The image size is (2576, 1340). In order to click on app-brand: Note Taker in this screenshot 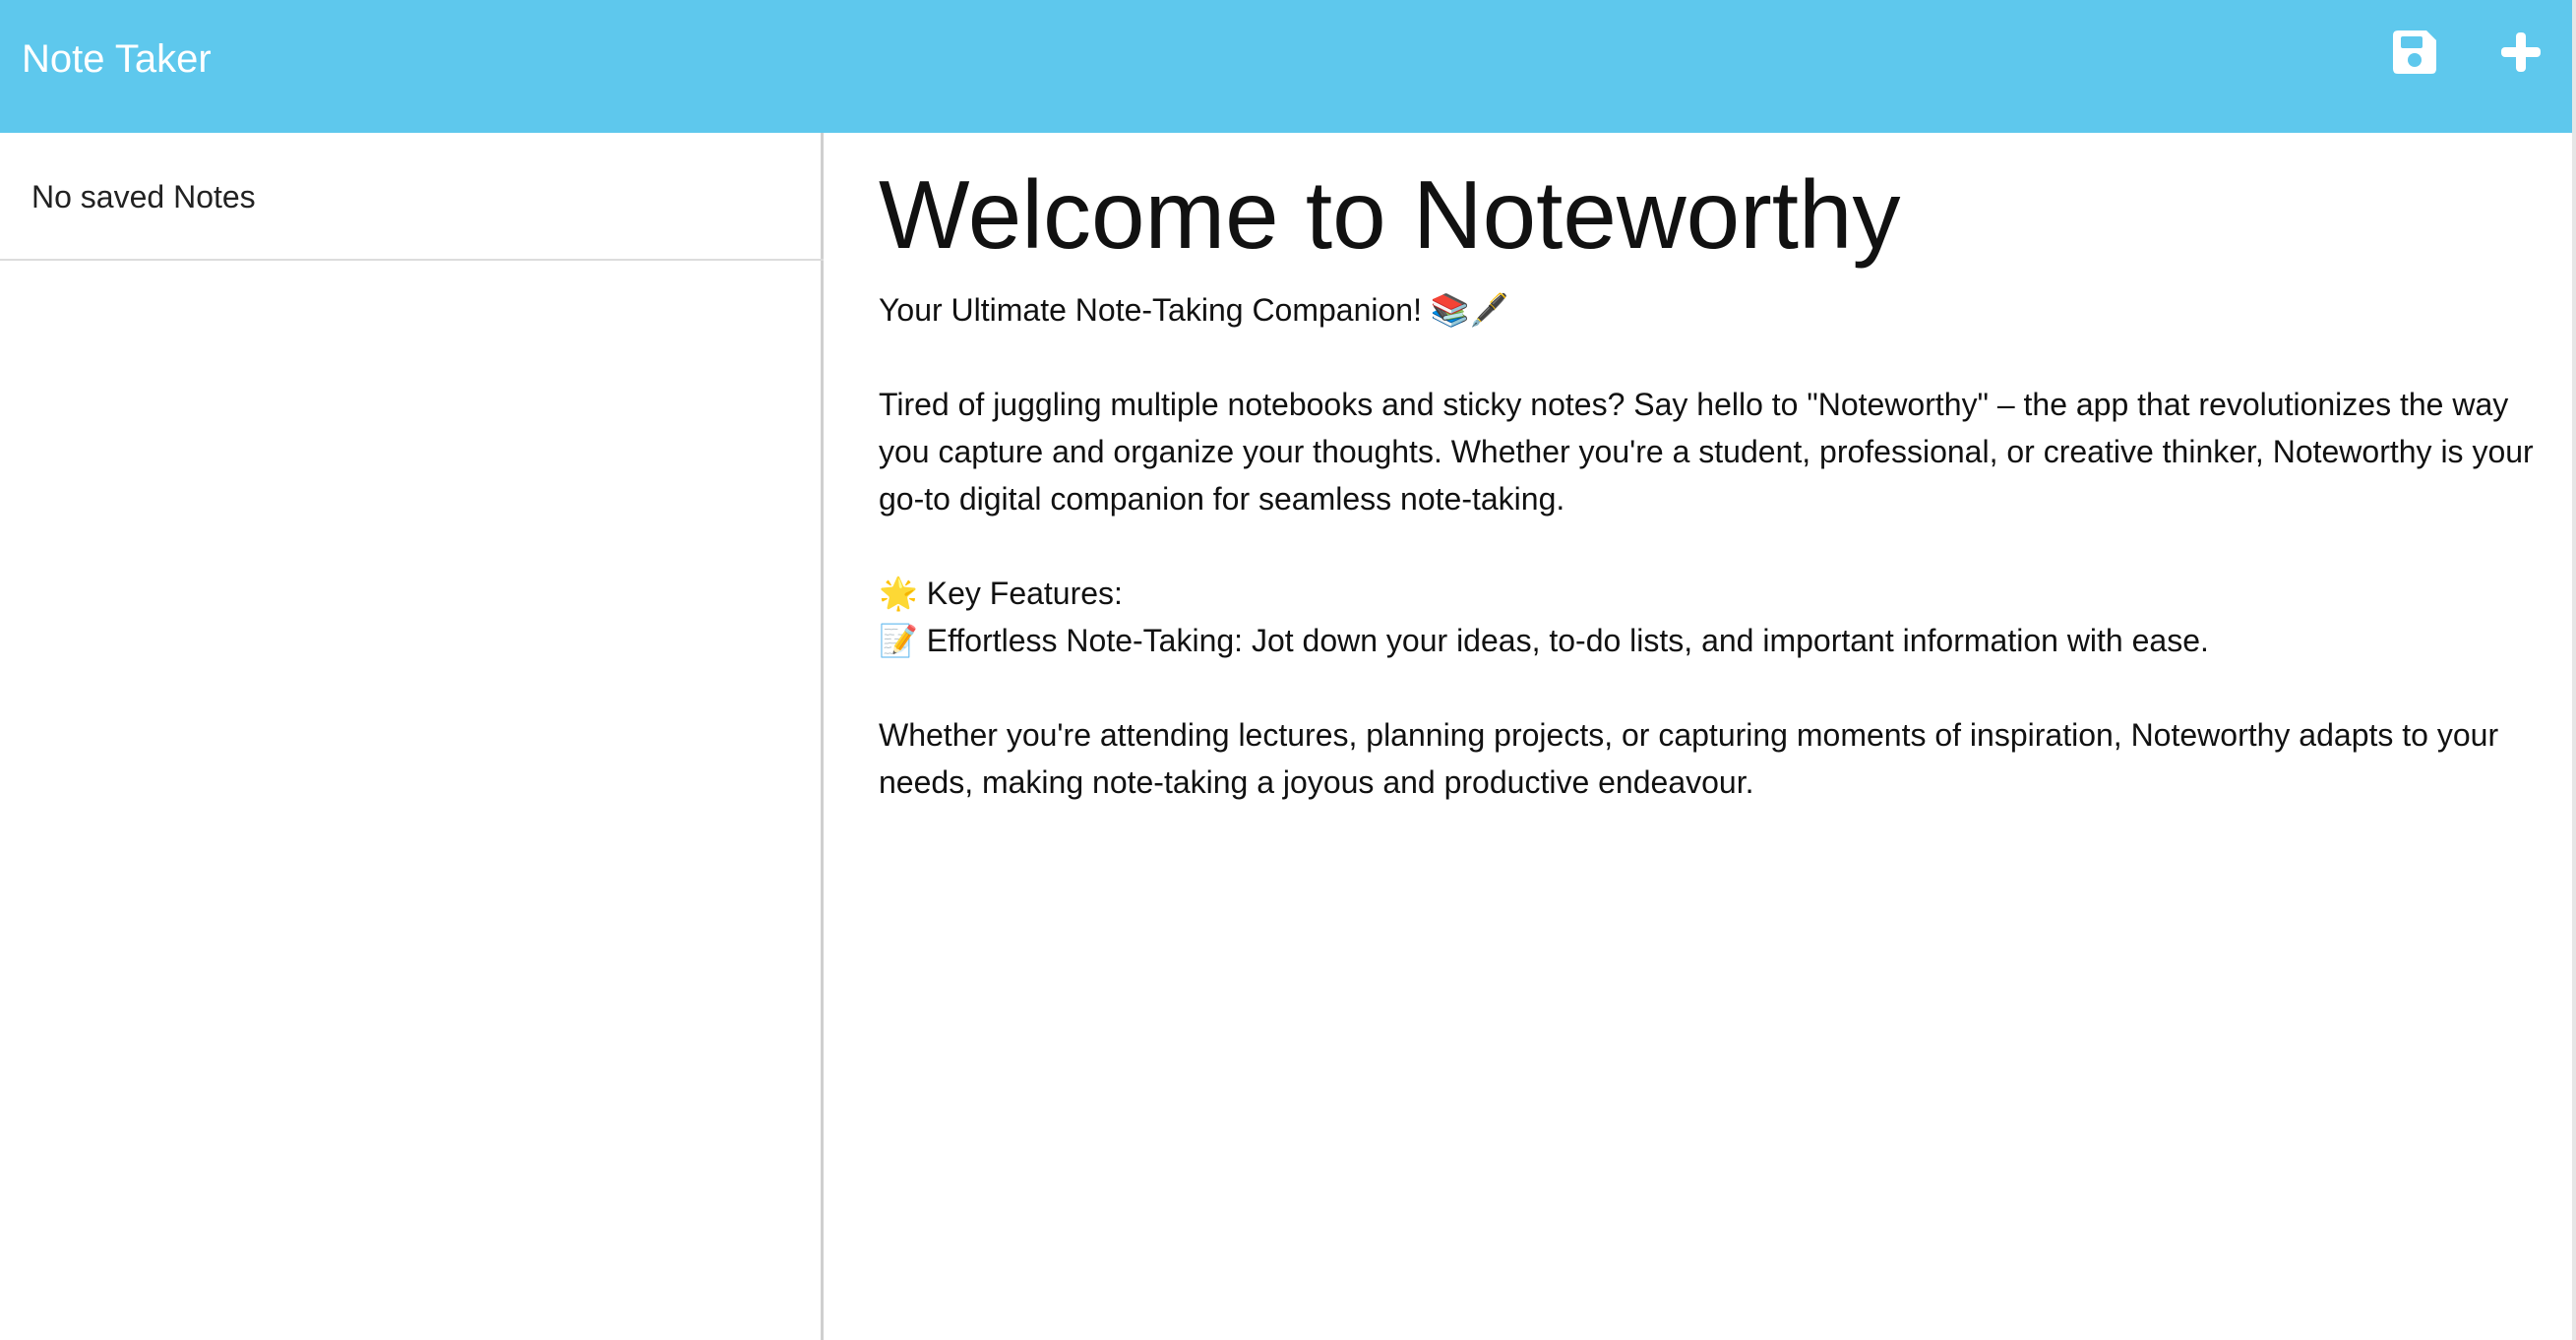, I will do `click(117, 59)`.